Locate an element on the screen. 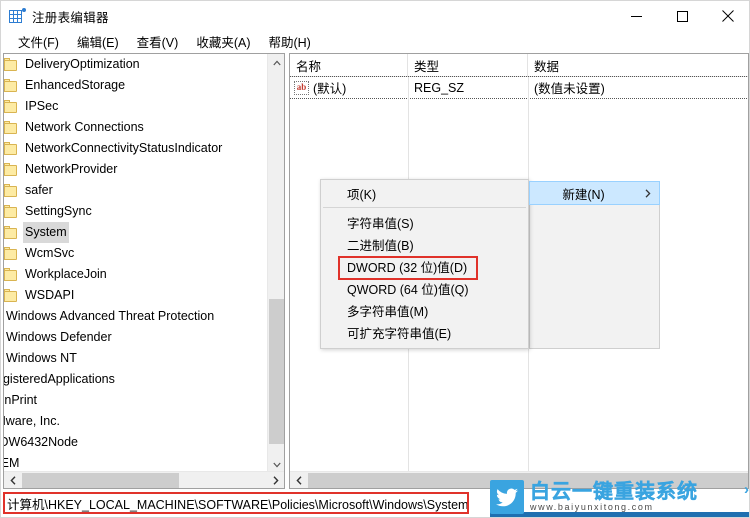 The image size is (750, 518). menu-view: 查看(V) is located at coordinates (158, 42).